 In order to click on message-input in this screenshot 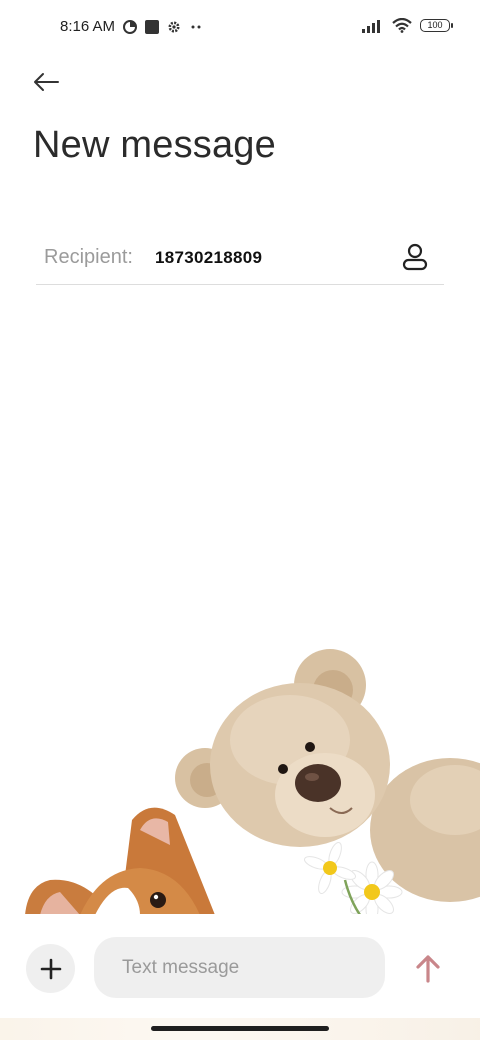, I will do `click(239, 967)`.